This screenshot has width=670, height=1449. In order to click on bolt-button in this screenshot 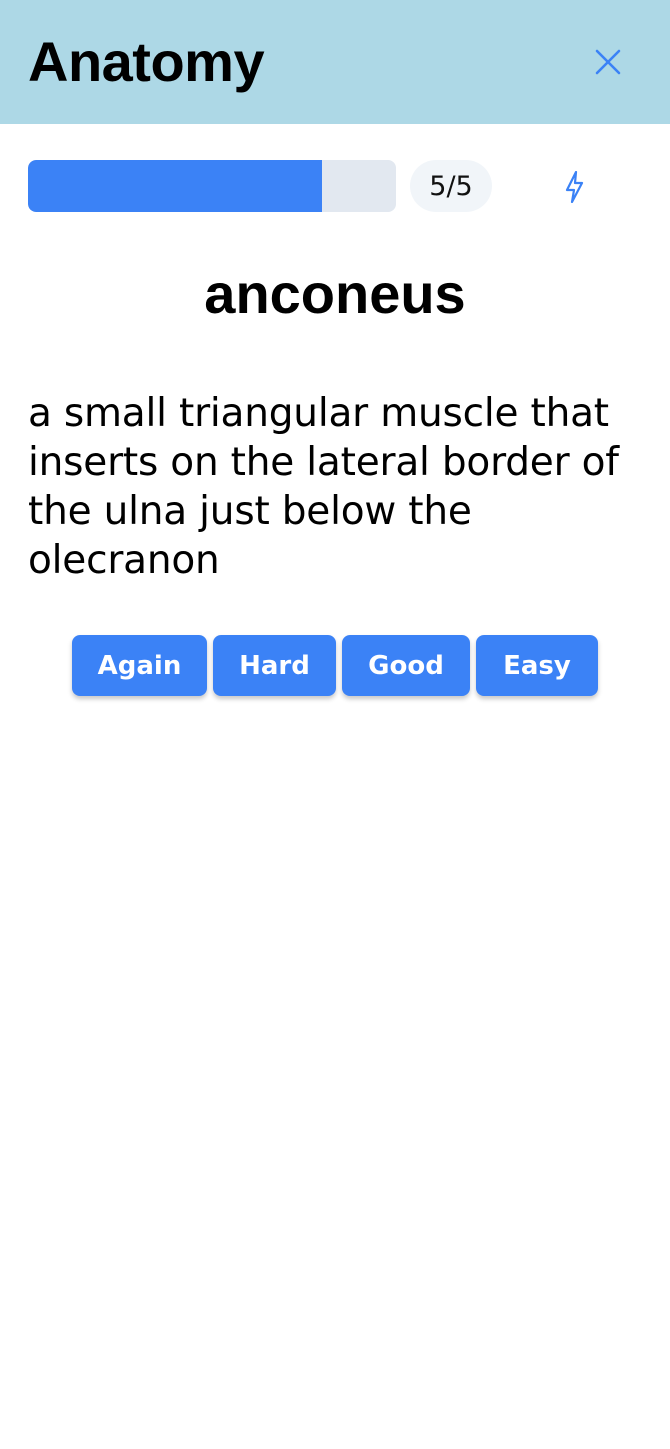, I will do `click(574, 187)`.